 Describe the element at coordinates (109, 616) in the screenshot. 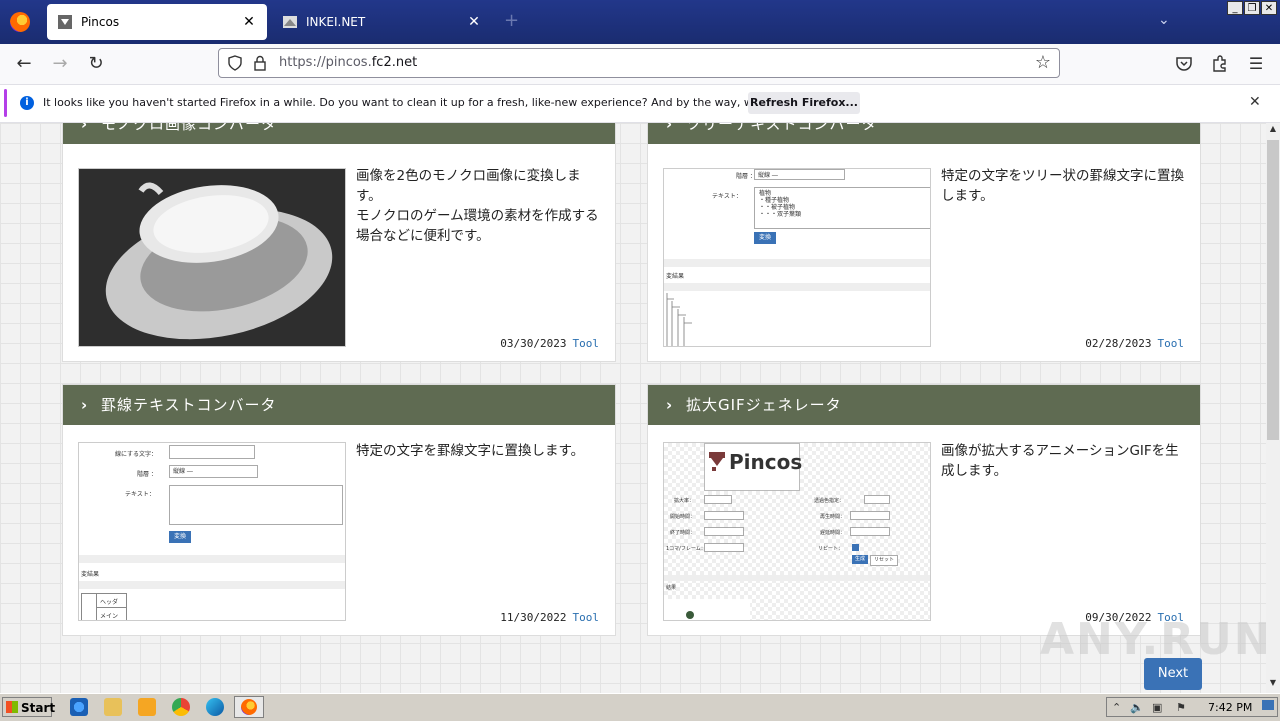

I see `thumb-cell: メイン` at that location.